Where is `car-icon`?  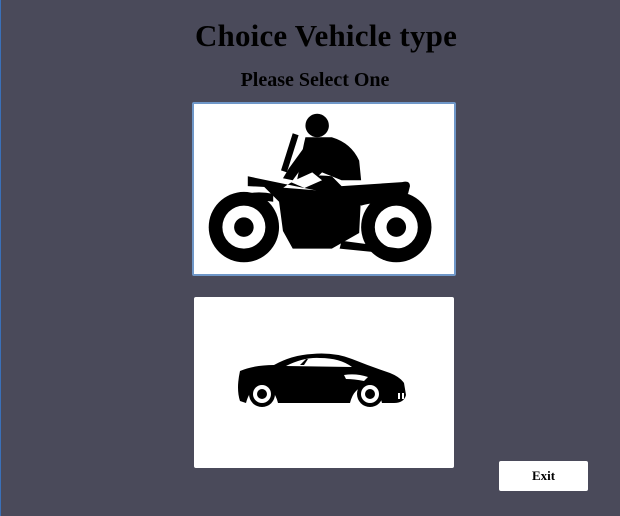
car-icon is located at coordinates (322, 380).